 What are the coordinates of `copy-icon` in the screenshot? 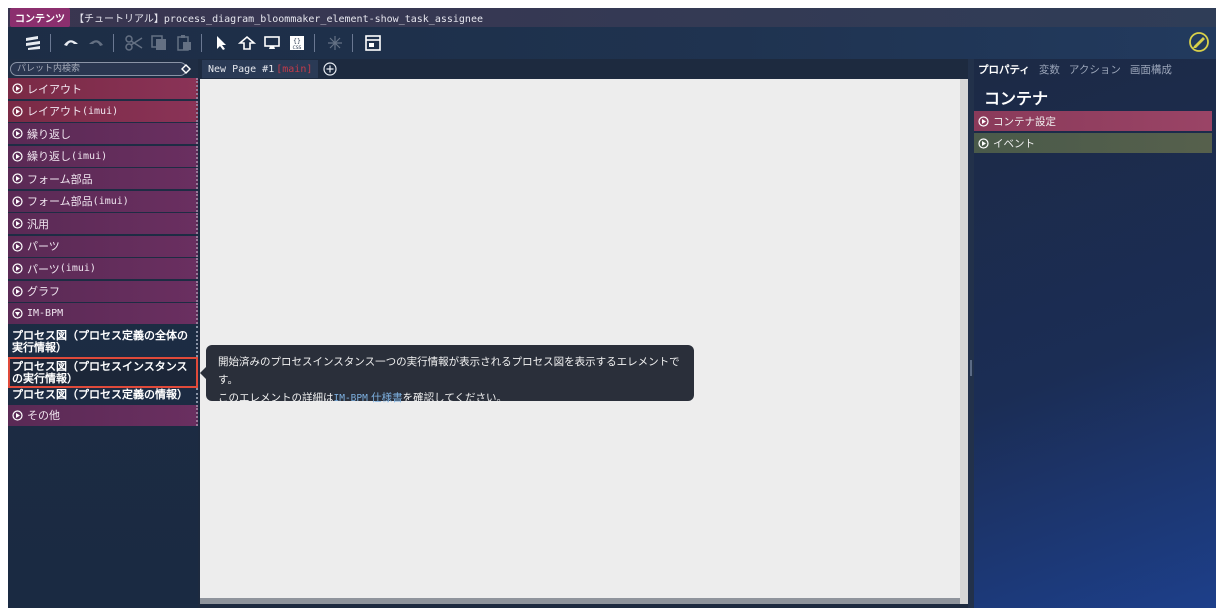 It's located at (159, 43).